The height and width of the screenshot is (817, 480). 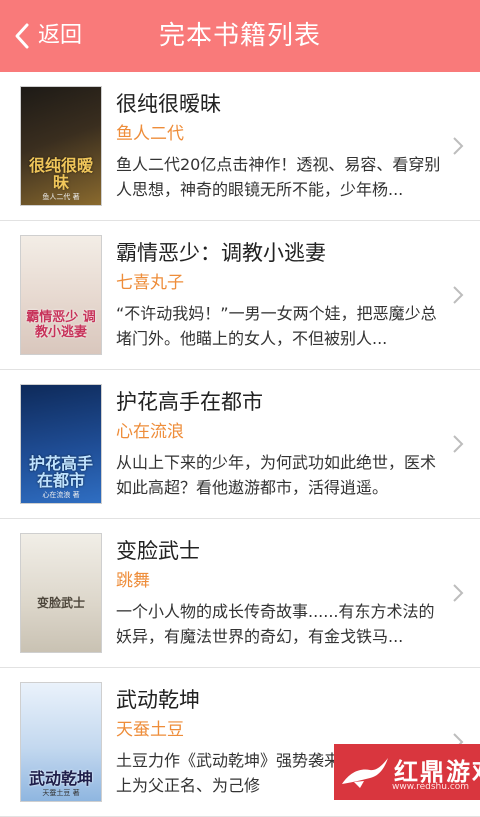 I want to click on cover-title: 变脸武士, so click(x=60, y=603).